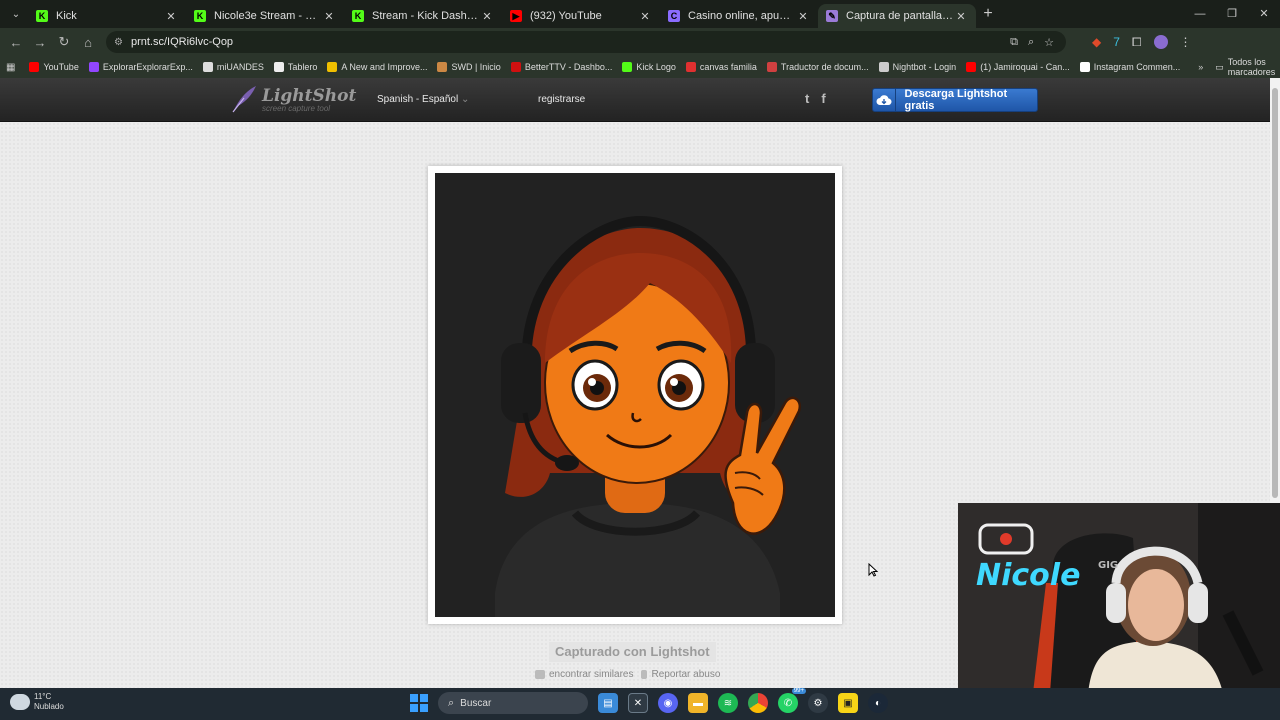 This screenshot has width=1280, height=720. Describe the element at coordinates (419, 703) in the screenshot. I see `windows-start-icon` at that location.